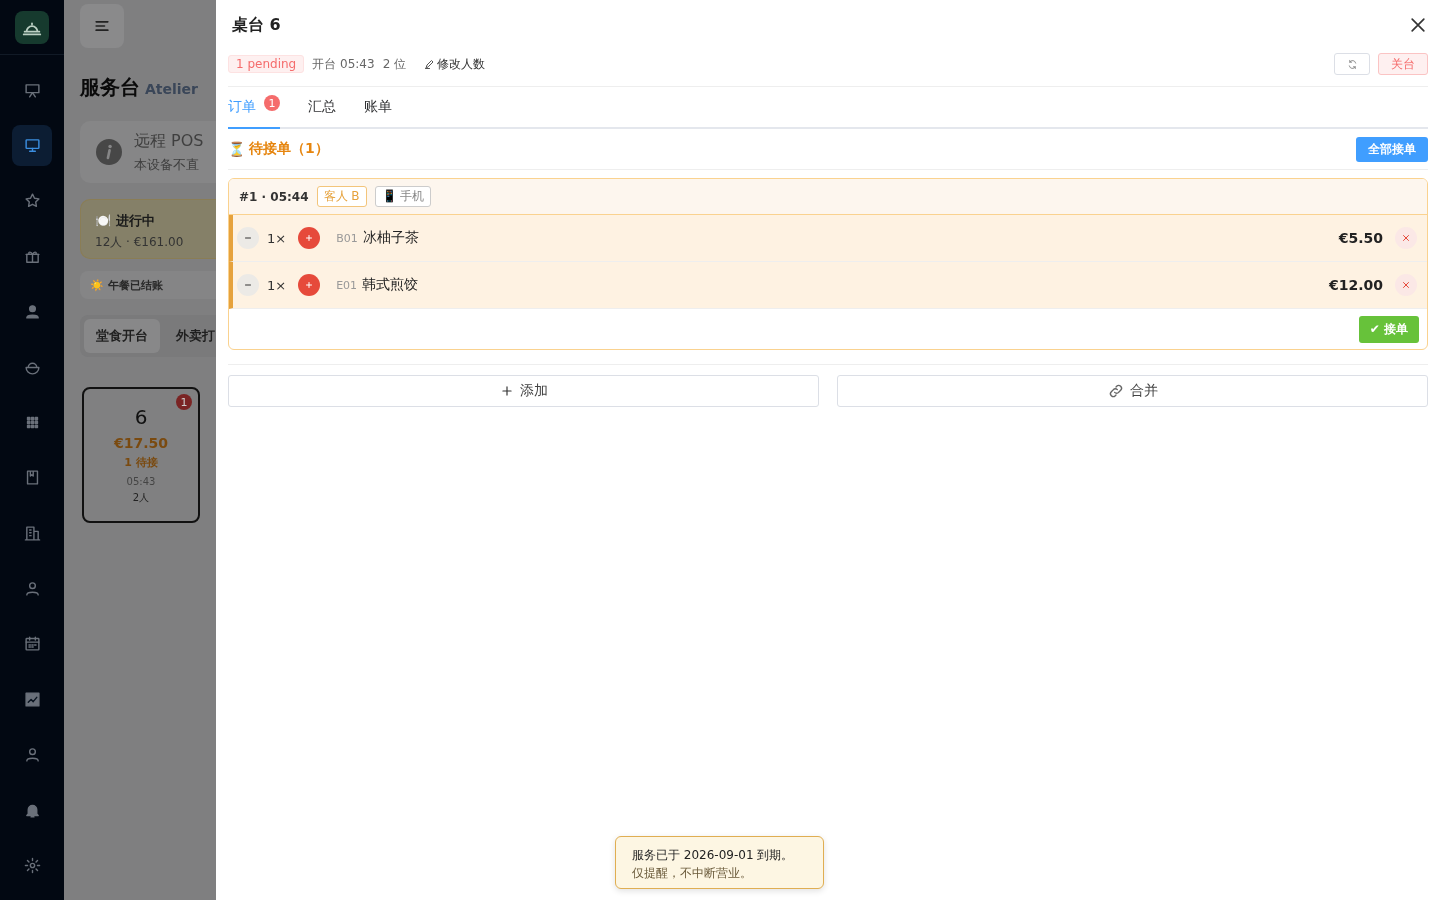 Image resolution: width=1440 pixels, height=900 pixels. I want to click on status-card: 🍽 进行中 12人 · €161.00, so click(148, 229).